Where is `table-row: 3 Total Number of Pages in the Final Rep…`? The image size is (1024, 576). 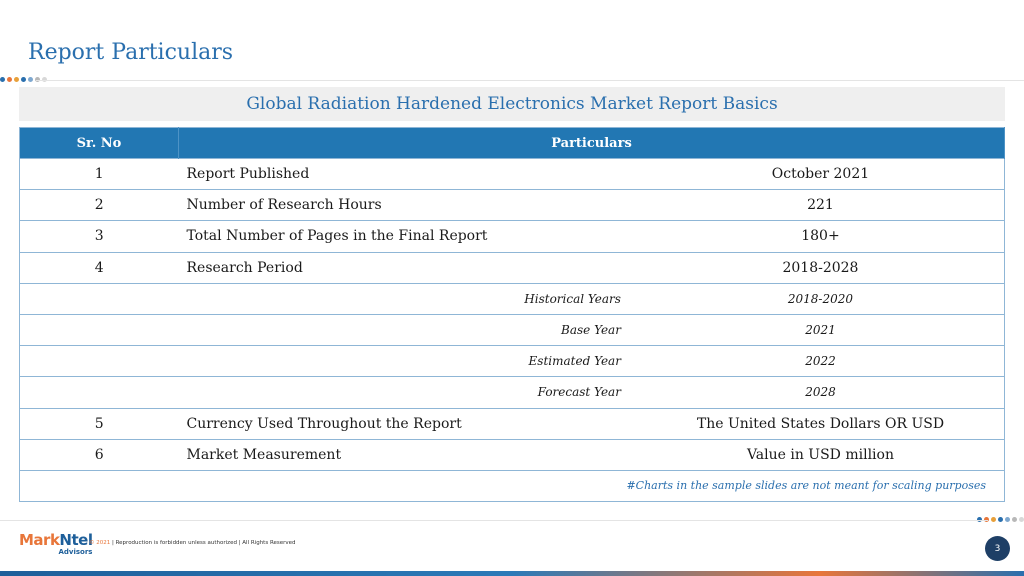
table-row: 3 Total Number of Pages in the Final Rep… is located at coordinates (512, 236).